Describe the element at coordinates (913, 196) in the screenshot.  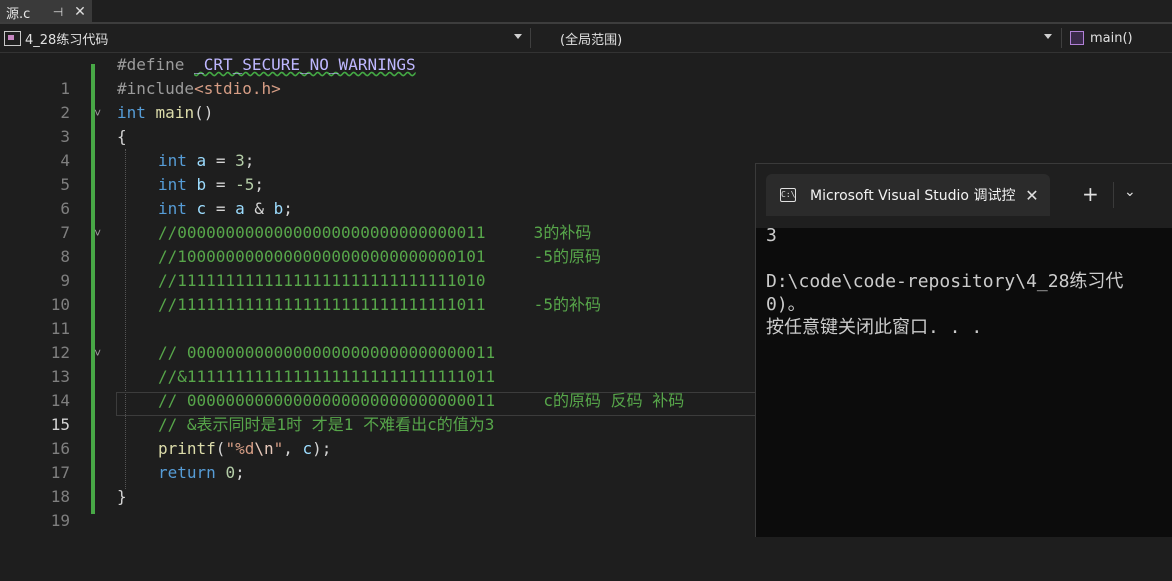
I see `console-title: Microsoft Visual Studio 调试控` at that location.